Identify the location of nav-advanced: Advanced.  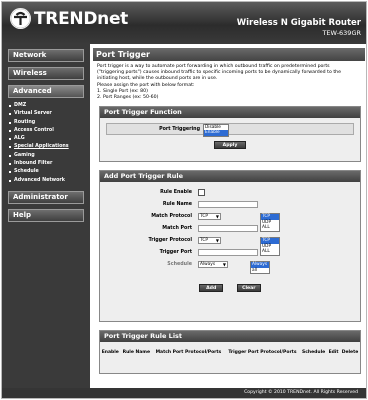
(46, 91).